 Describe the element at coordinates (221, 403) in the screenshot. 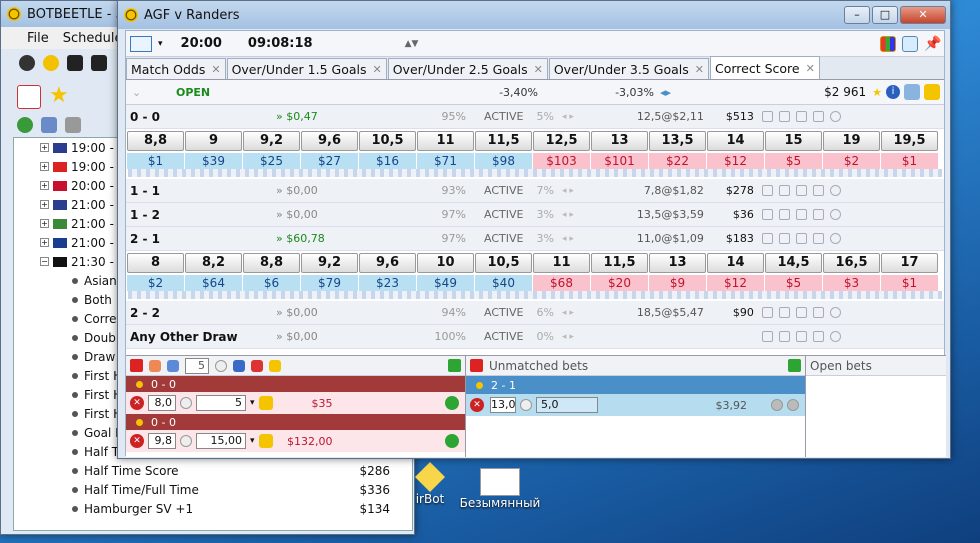

I see `bet-stake-input: 5` at that location.